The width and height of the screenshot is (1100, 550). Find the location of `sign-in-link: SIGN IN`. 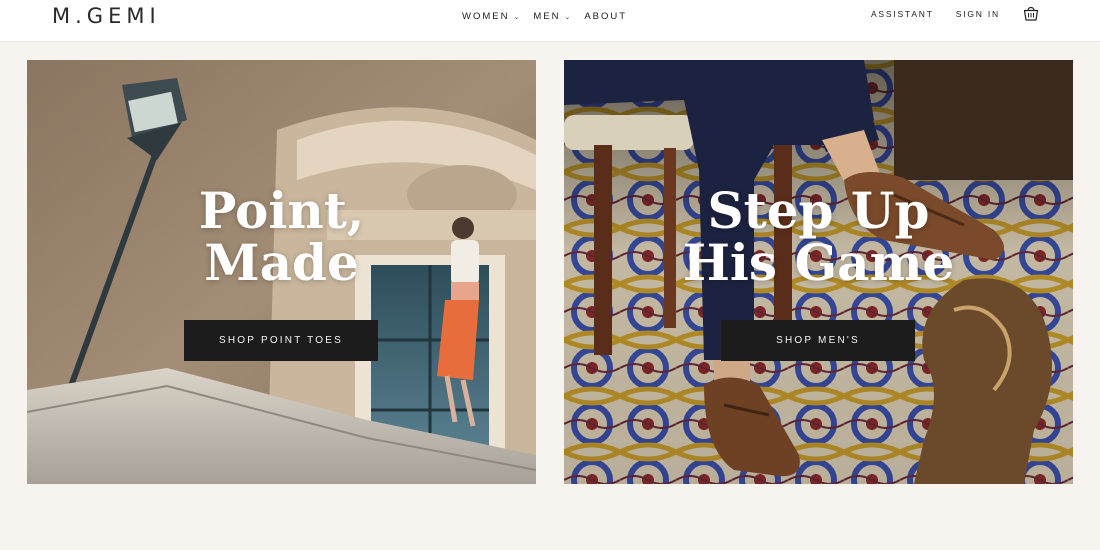

sign-in-link: SIGN IN is located at coordinates (978, 14).